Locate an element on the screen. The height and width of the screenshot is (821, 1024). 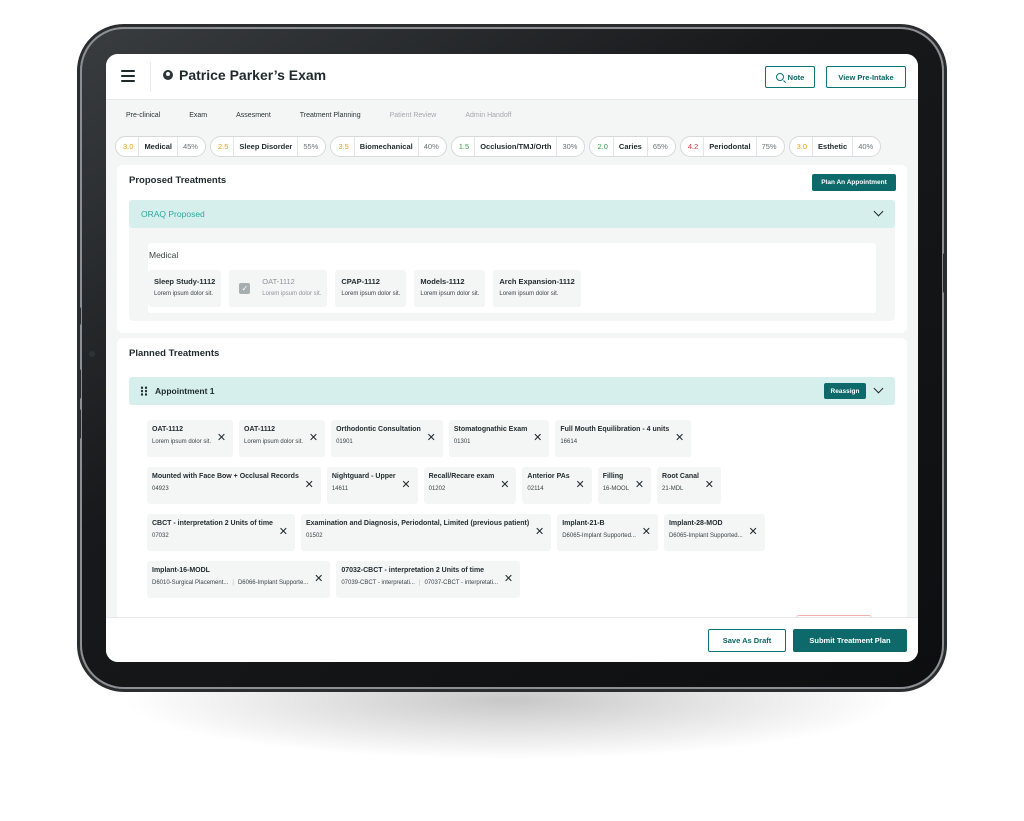
planned-treatment-chip: Implant-21-B D6065-Implant Supported... ✕ is located at coordinates (607, 532).